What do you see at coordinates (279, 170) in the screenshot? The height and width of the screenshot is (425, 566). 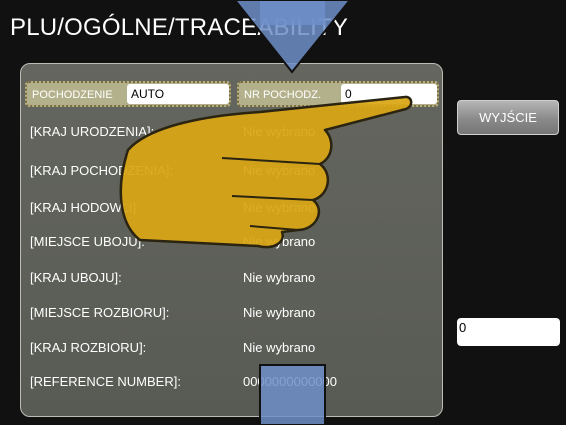 I see `row-value-origin-country: Nie wybrano` at bounding box center [279, 170].